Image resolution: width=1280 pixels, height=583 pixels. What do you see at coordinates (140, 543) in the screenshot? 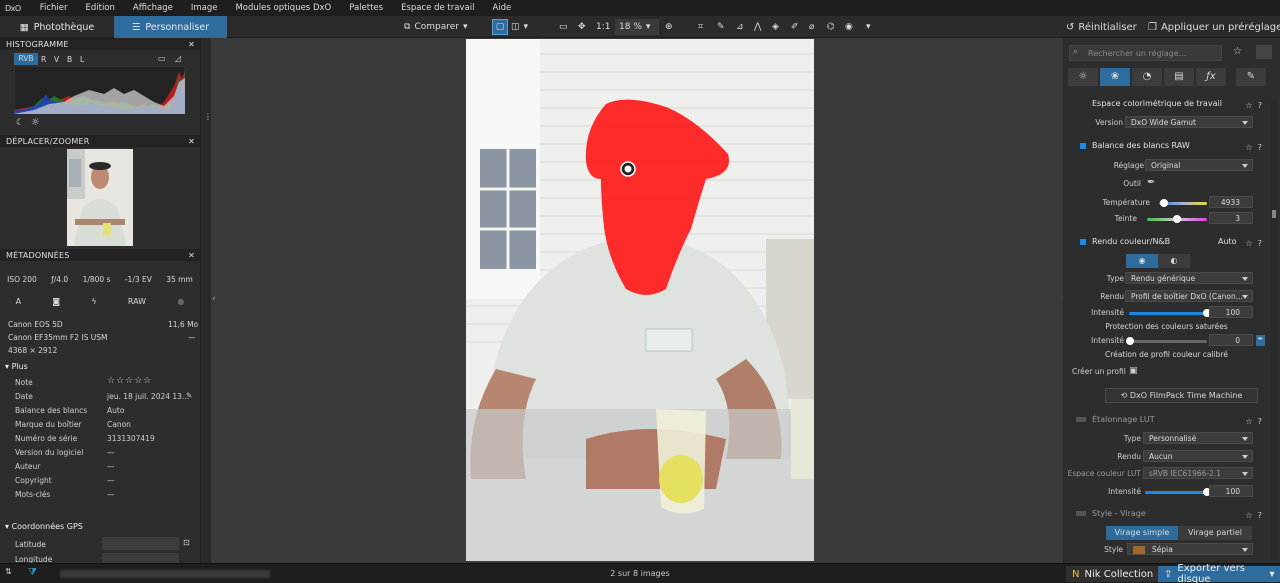
I see `latitude-field` at bounding box center [140, 543].